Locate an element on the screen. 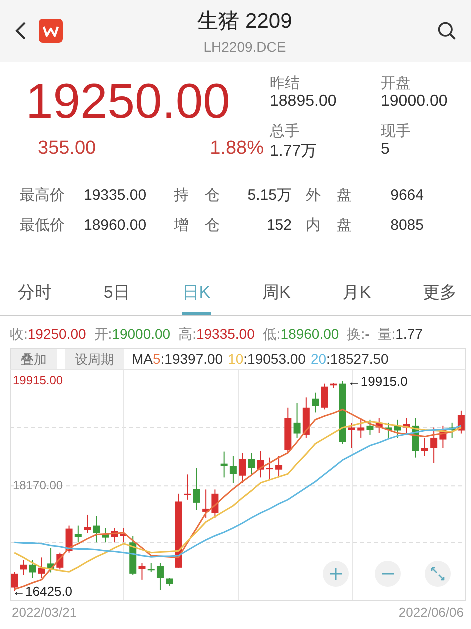 The width and height of the screenshot is (471, 629). price-change: 355.00 is located at coordinates (67, 149).